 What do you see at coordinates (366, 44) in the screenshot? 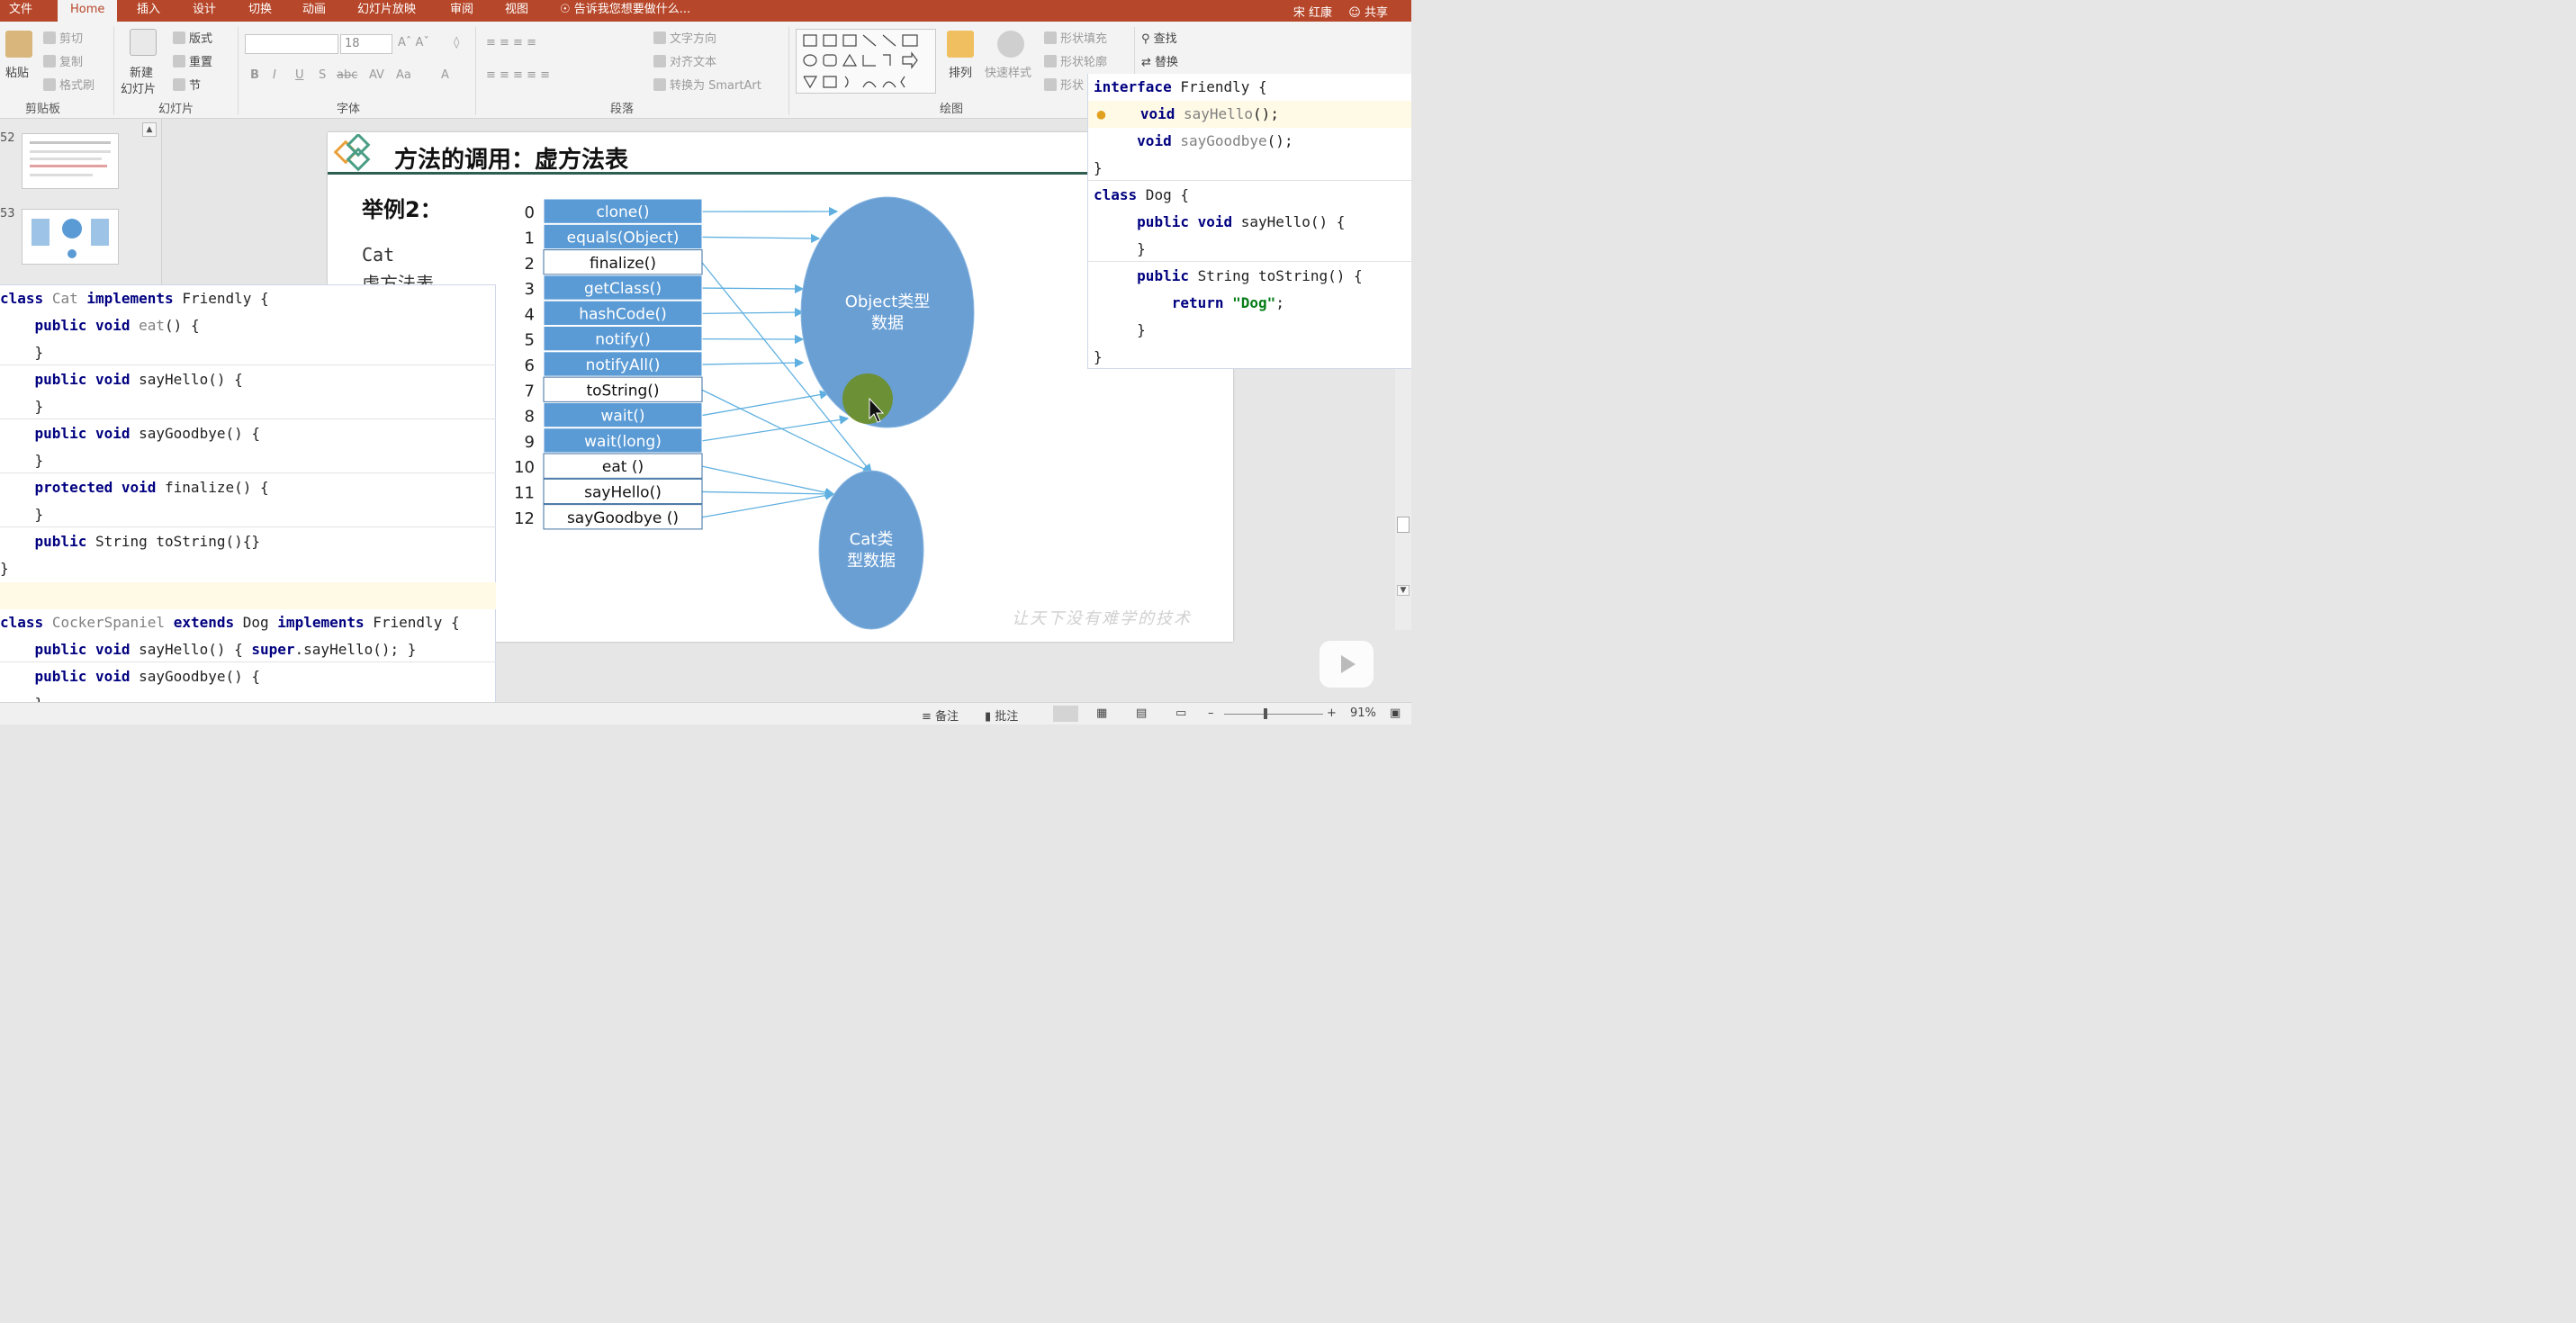
I see `font-size-input: 18` at bounding box center [366, 44].